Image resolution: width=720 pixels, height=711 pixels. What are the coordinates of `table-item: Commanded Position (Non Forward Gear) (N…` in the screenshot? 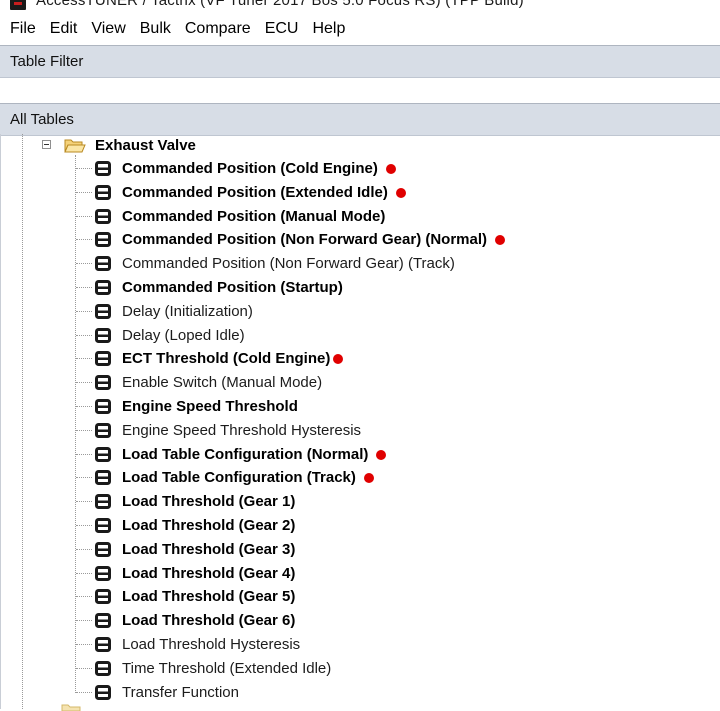 It's located at (360, 239).